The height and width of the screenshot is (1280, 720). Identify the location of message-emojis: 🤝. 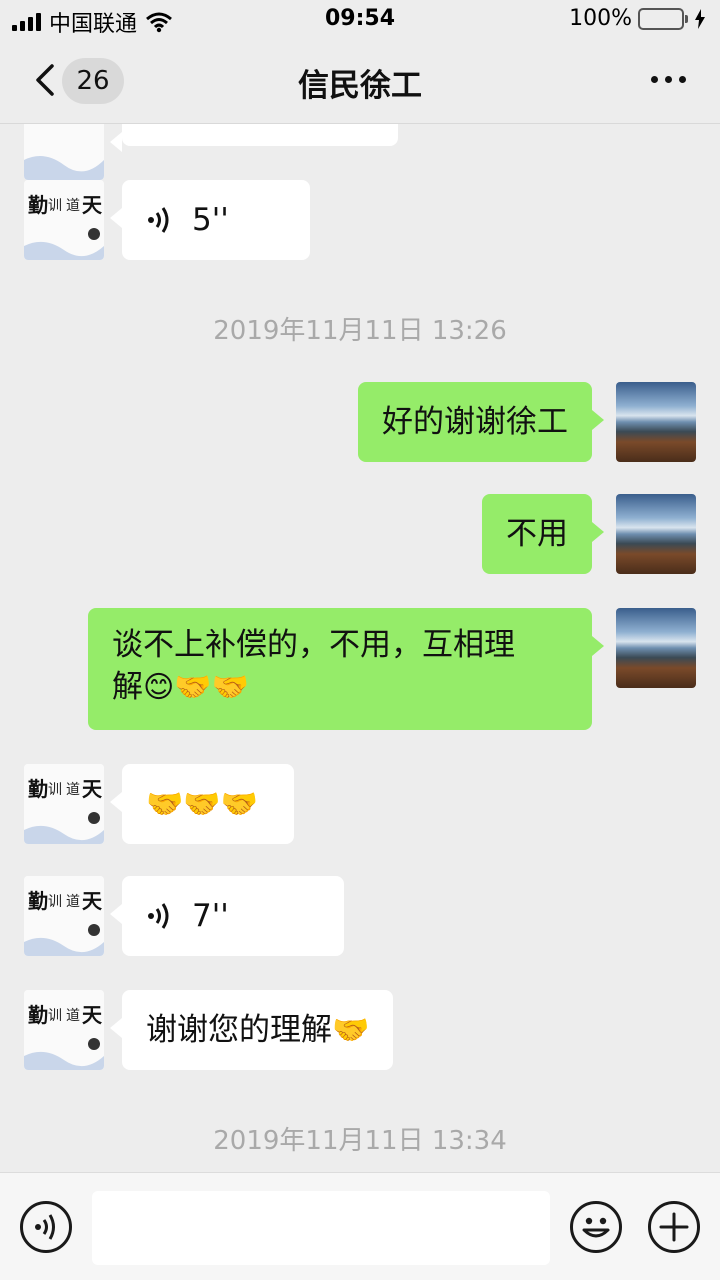
(351, 1030).